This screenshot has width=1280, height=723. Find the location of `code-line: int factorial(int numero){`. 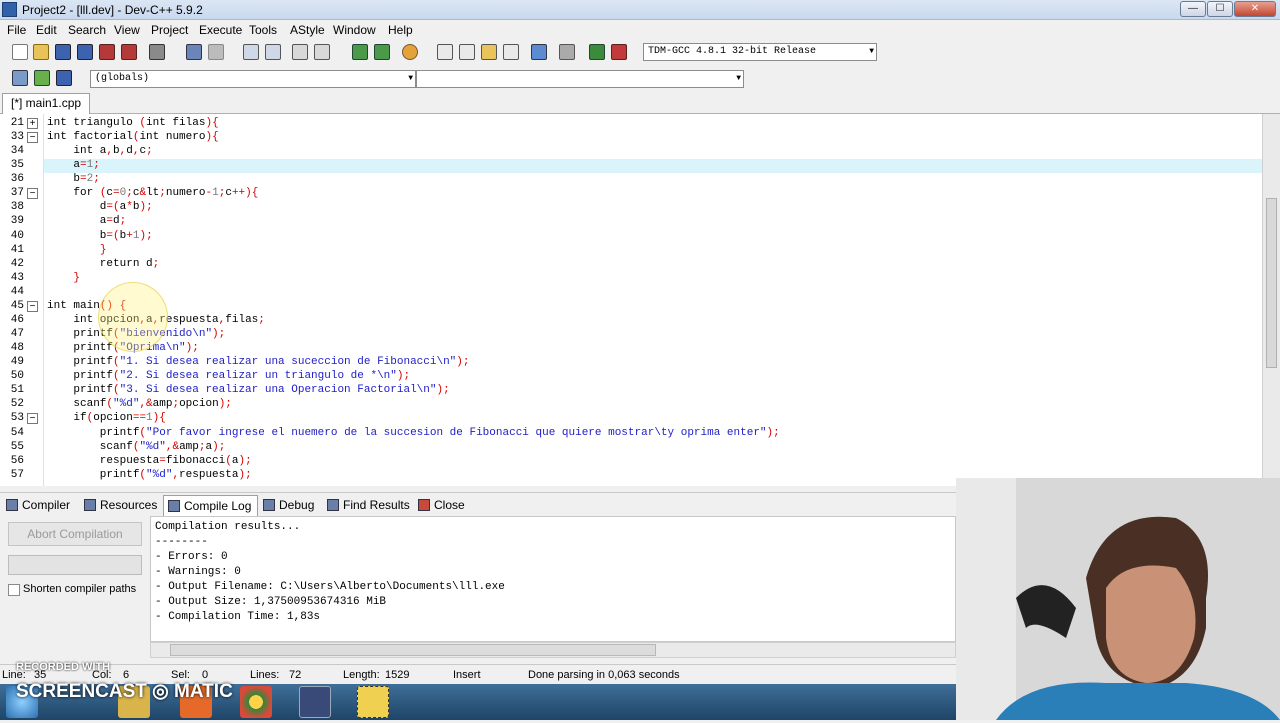

code-line: int factorial(int numero){ is located at coordinates (133, 137).